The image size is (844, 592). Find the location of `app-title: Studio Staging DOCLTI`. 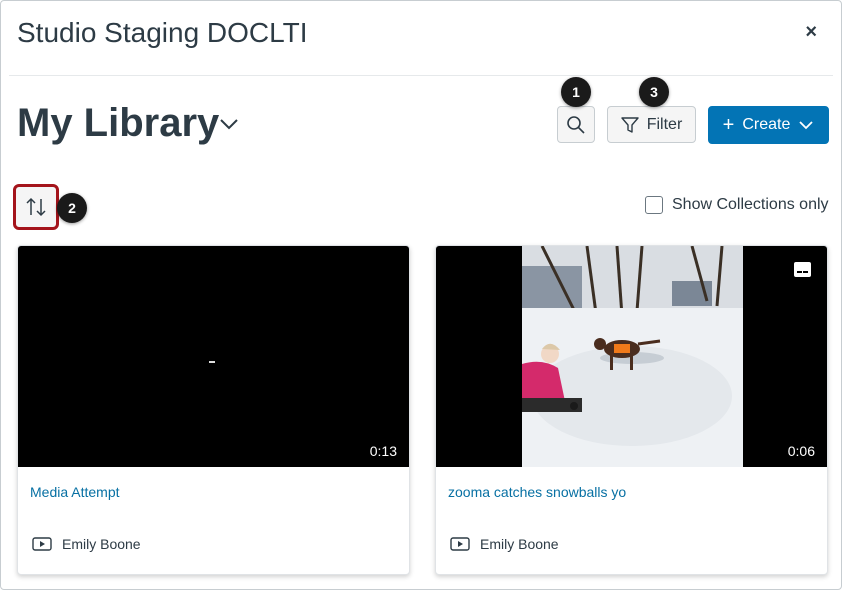

app-title: Studio Staging DOCLTI is located at coordinates (162, 32).